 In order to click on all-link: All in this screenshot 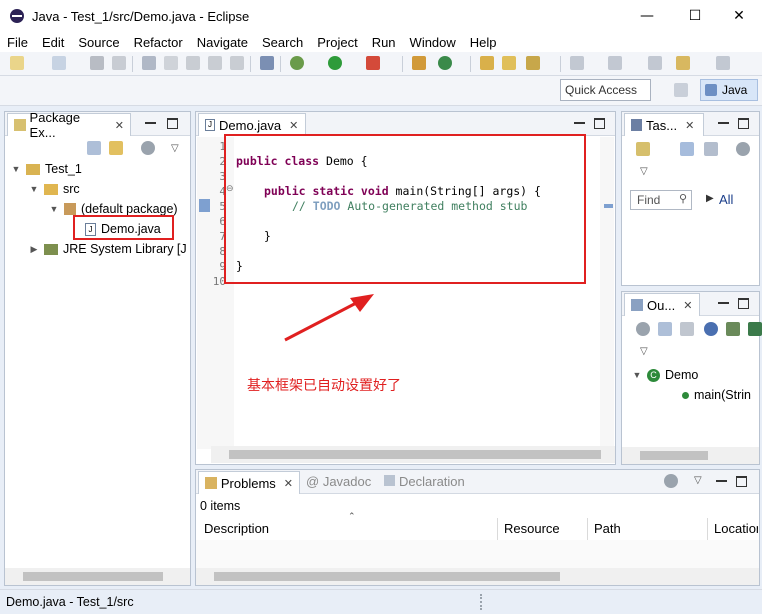, I will do `click(726, 199)`.